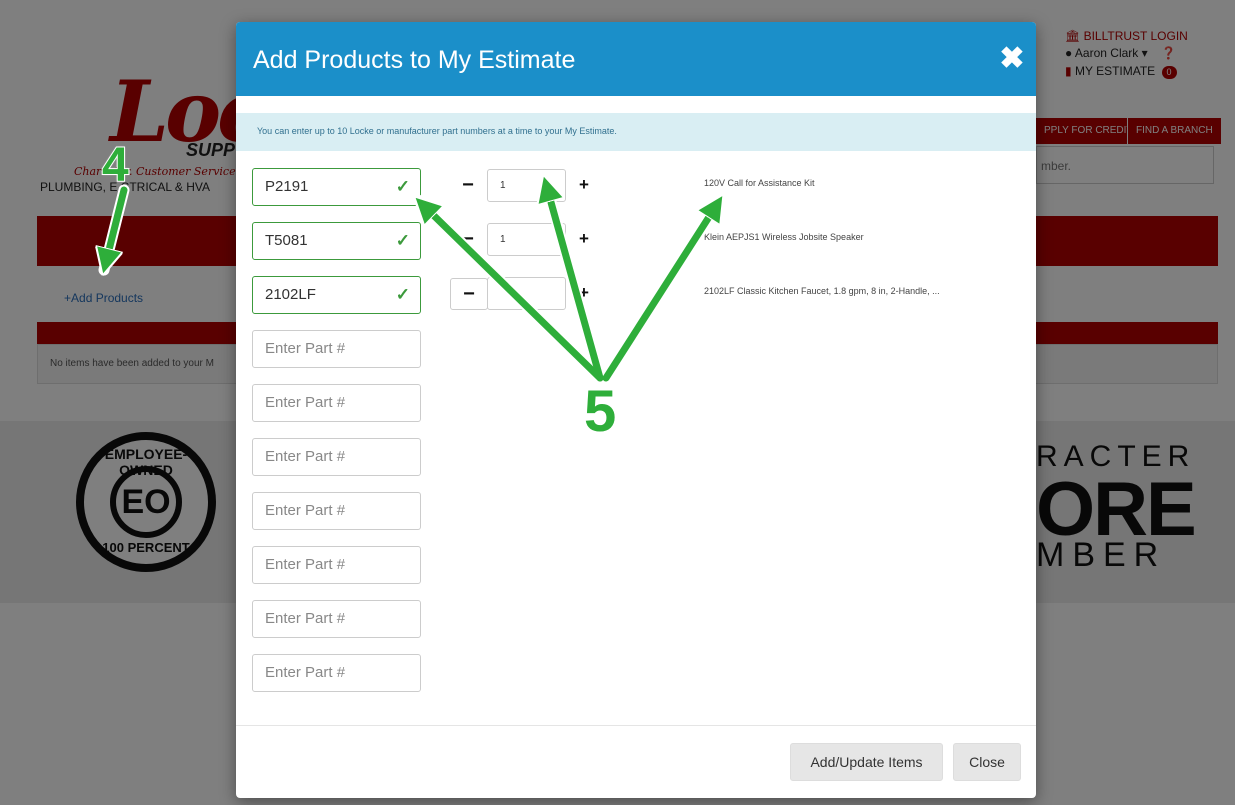 The width and height of the screenshot is (1235, 805). What do you see at coordinates (600, 411) in the screenshot?
I see `annotation-step-5: 5` at bounding box center [600, 411].